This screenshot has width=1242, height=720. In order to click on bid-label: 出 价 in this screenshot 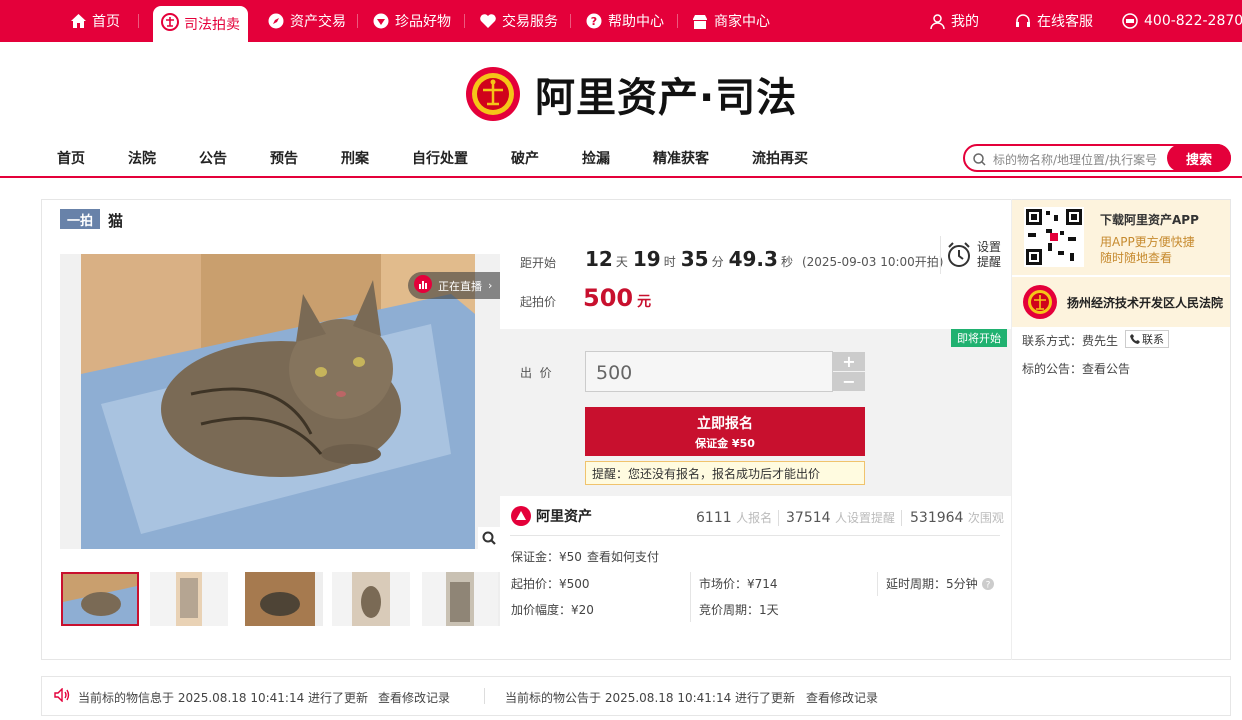, I will do `click(536, 373)`.